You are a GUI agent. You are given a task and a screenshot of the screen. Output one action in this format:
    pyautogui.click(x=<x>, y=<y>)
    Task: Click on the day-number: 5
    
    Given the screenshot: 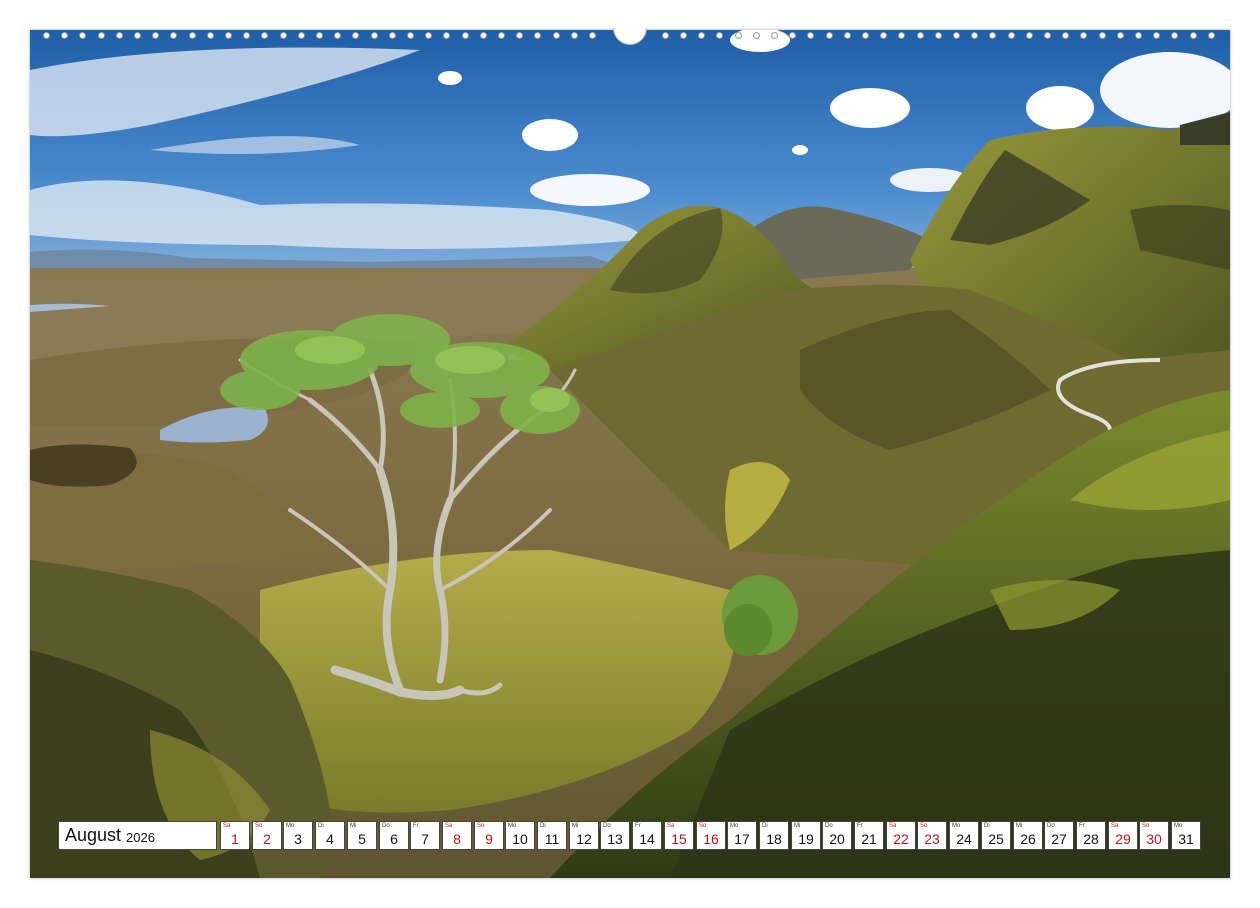 What is the action you would take?
    pyautogui.click(x=362, y=839)
    